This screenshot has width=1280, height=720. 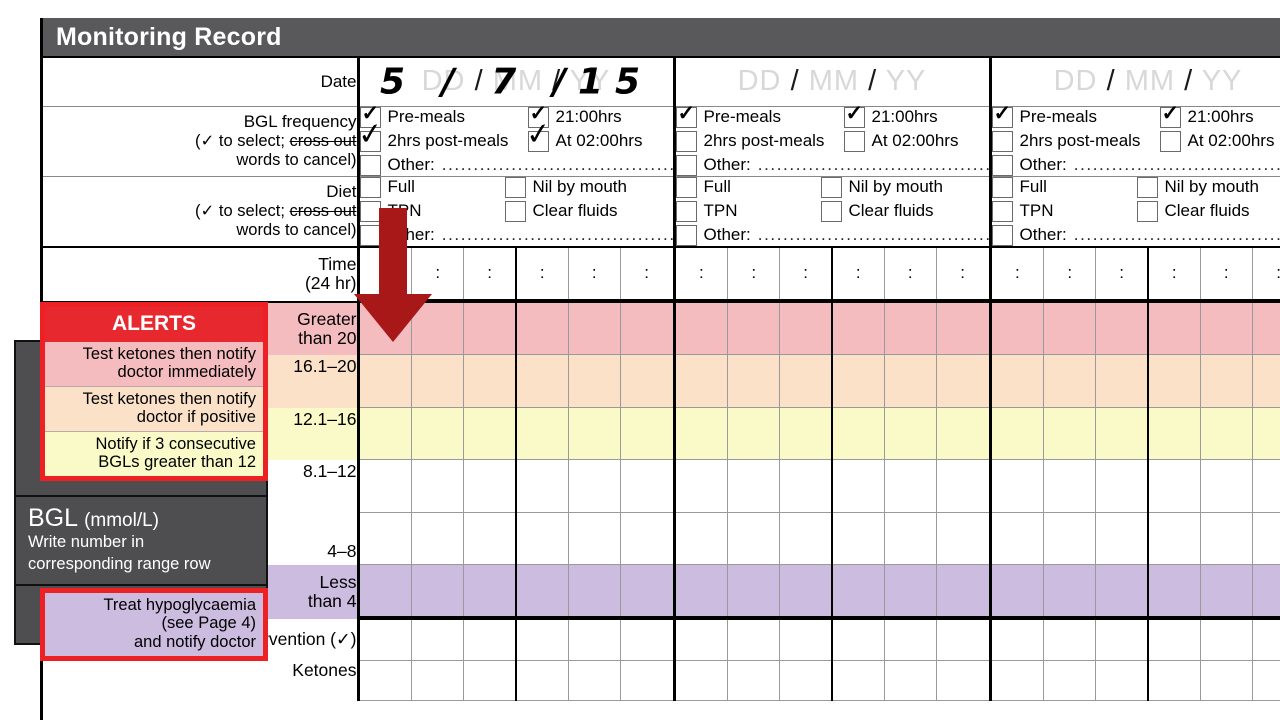 What do you see at coordinates (916, 141) in the screenshot?
I see `checkbox-at-0200hrs: At 02:00hrs` at bounding box center [916, 141].